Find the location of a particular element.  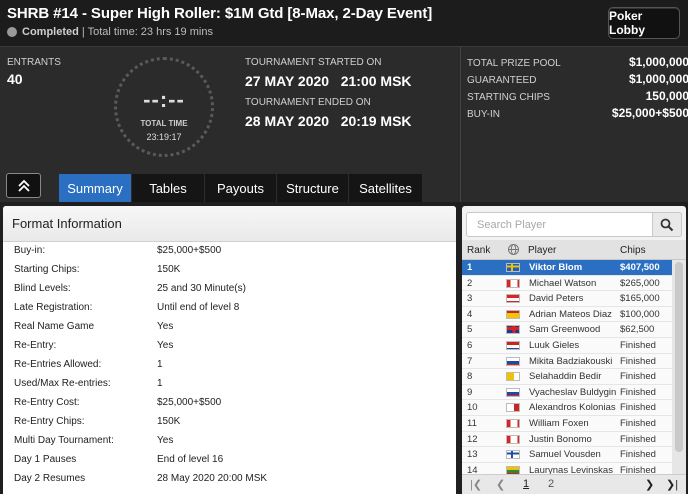

page-2-link: 2 is located at coordinates (551, 484).